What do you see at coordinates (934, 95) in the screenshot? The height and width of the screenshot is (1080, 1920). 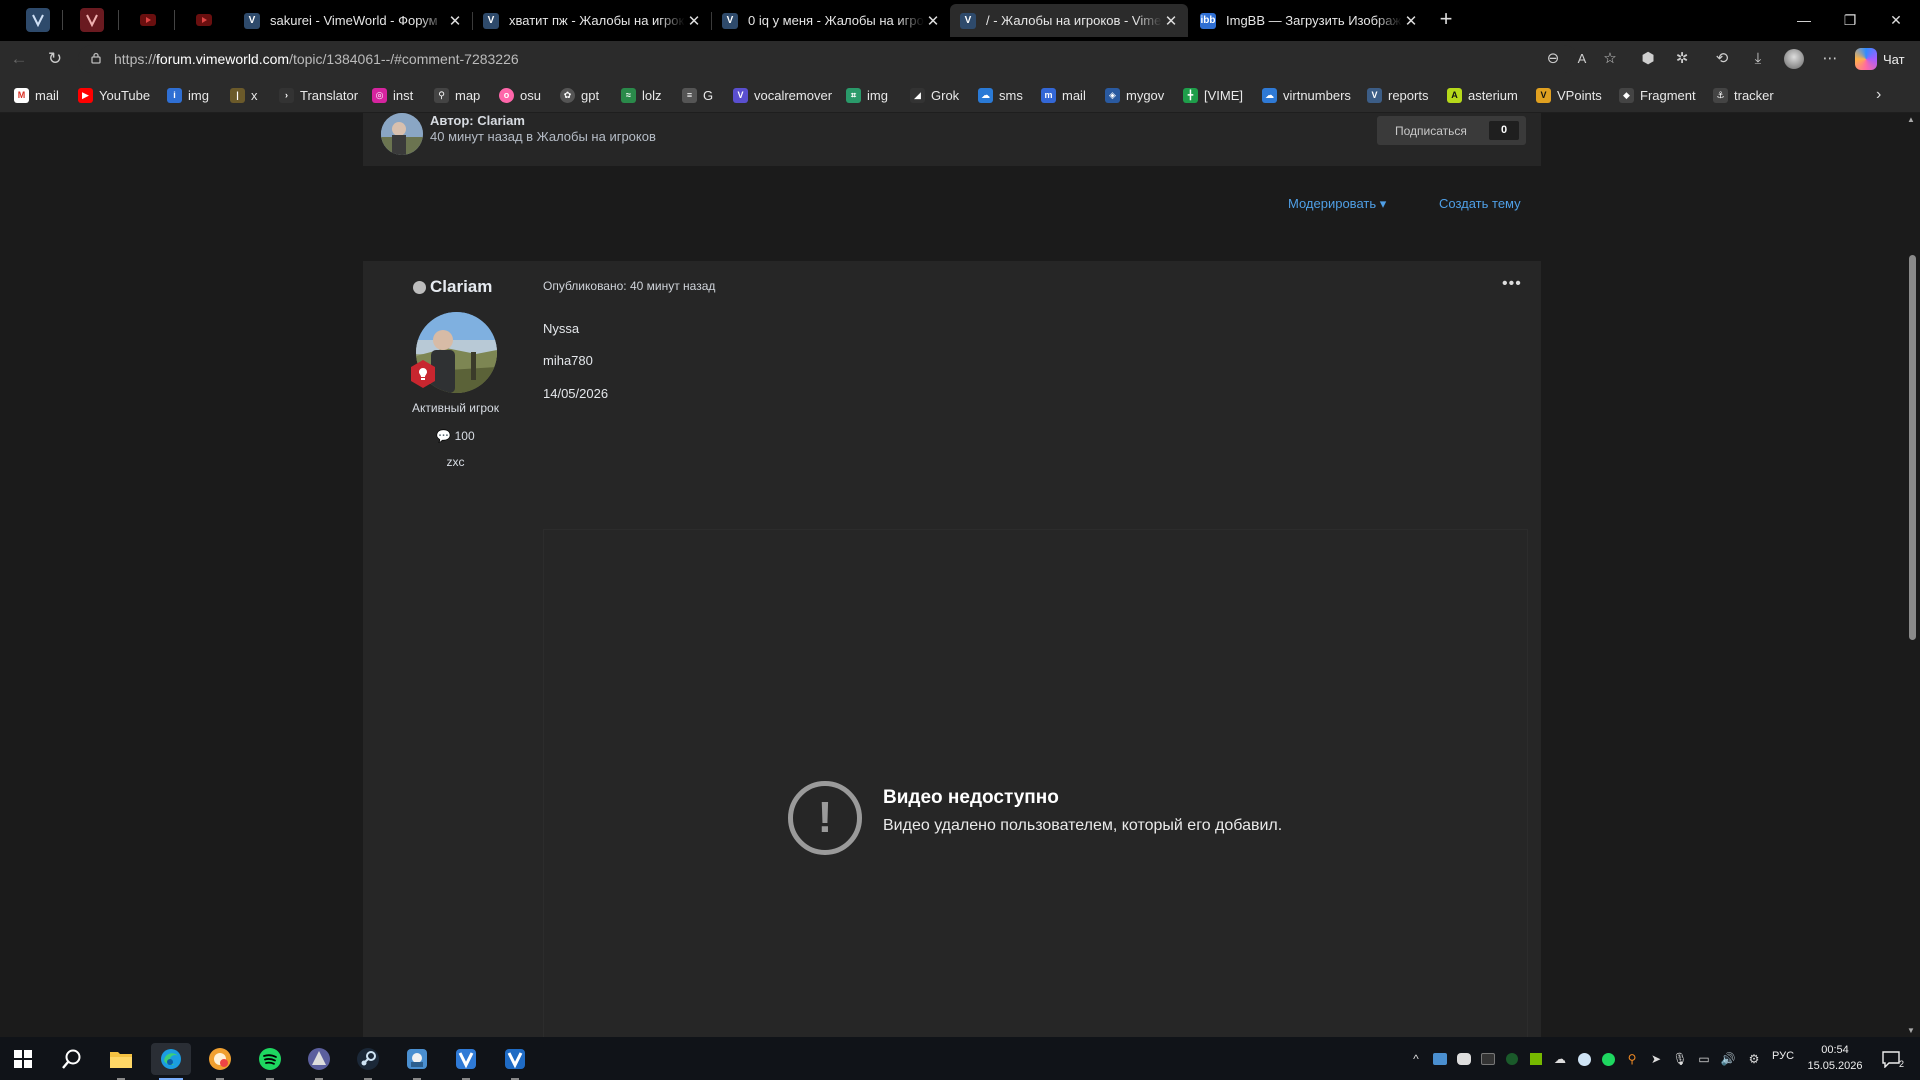 I see `bookmark-item: ◢ Grok` at bounding box center [934, 95].